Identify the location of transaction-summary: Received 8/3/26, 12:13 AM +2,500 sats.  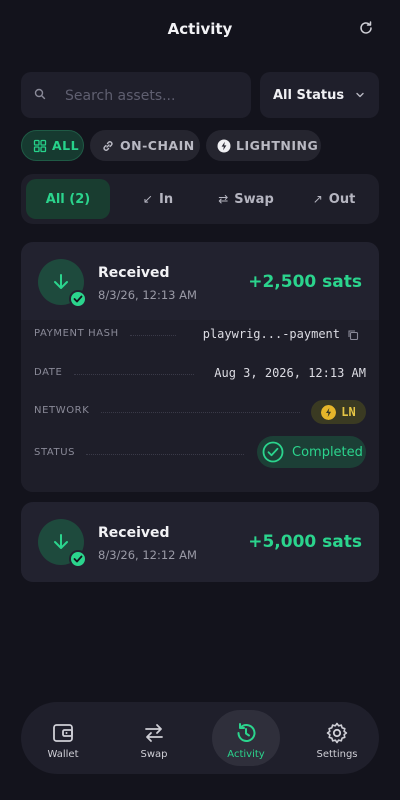
(200, 281).